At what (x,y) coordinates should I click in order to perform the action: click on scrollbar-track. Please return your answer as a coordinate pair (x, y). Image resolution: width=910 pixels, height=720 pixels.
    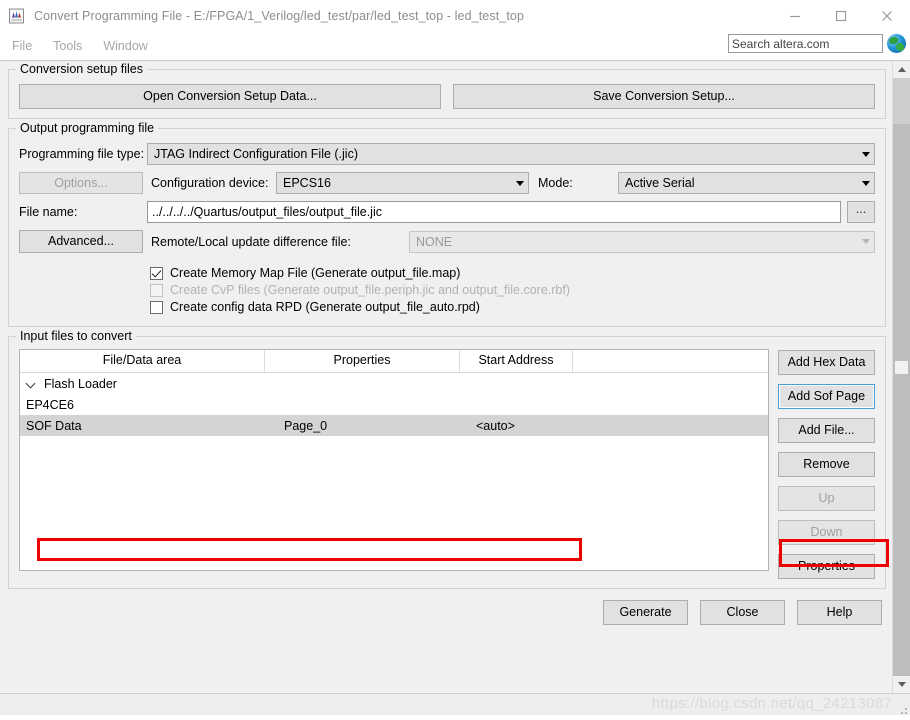
    Looking at the image, I should click on (901, 377).